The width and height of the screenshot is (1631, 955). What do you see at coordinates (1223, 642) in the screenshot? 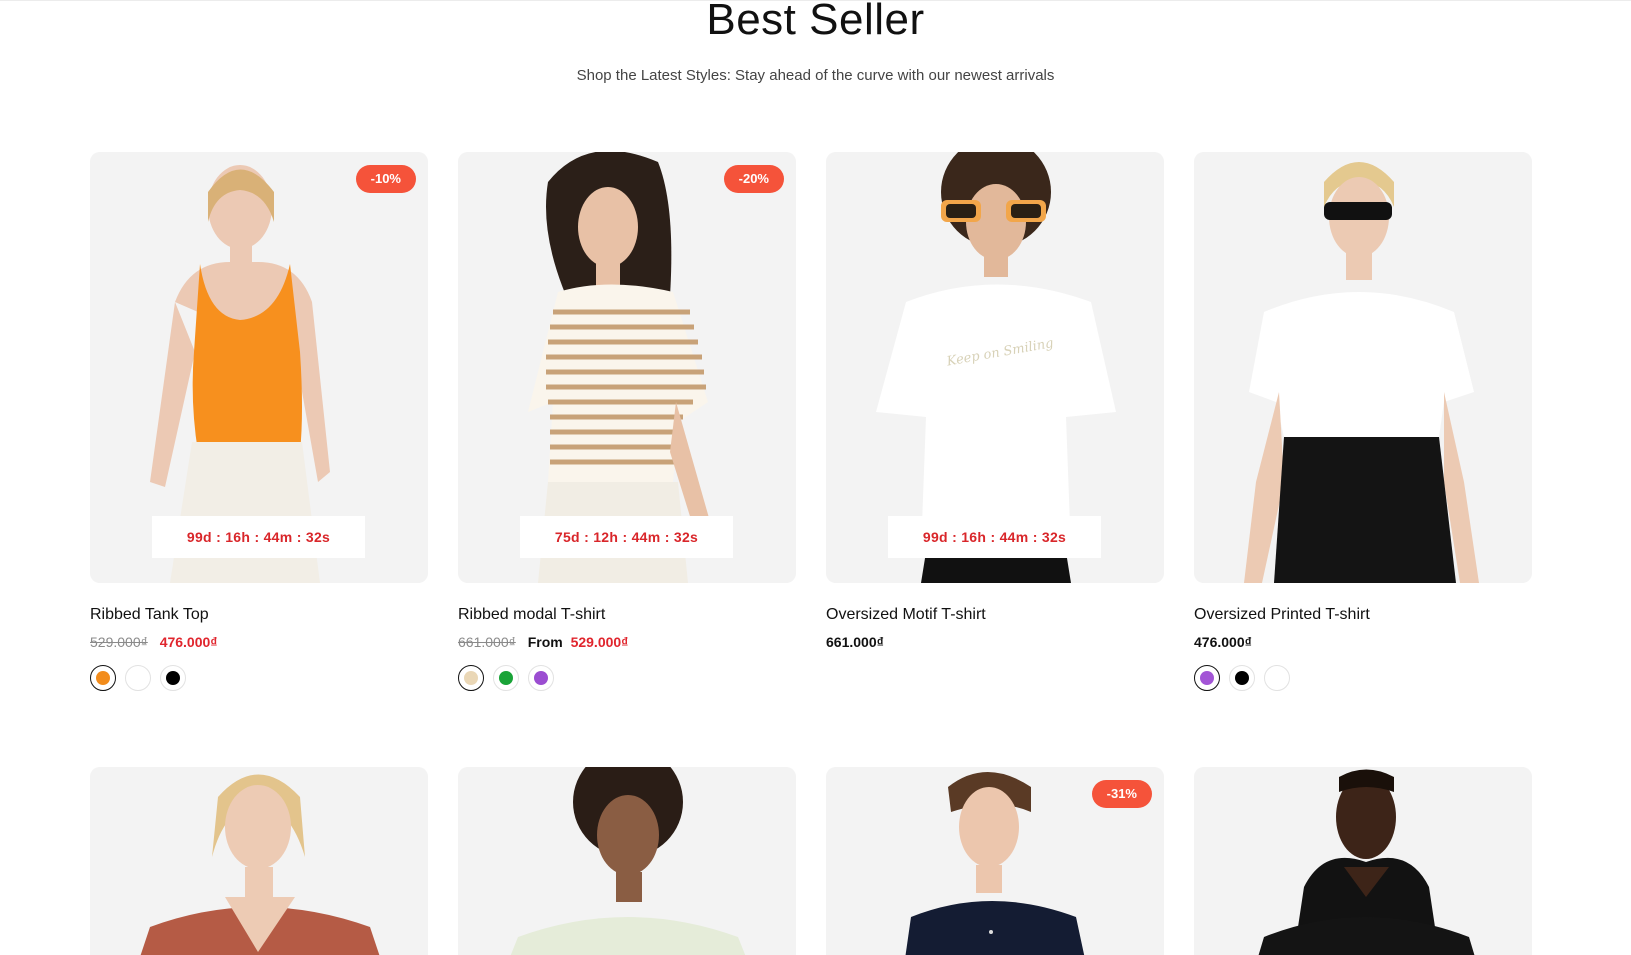
I see `price: 476.000₫` at bounding box center [1223, 642].